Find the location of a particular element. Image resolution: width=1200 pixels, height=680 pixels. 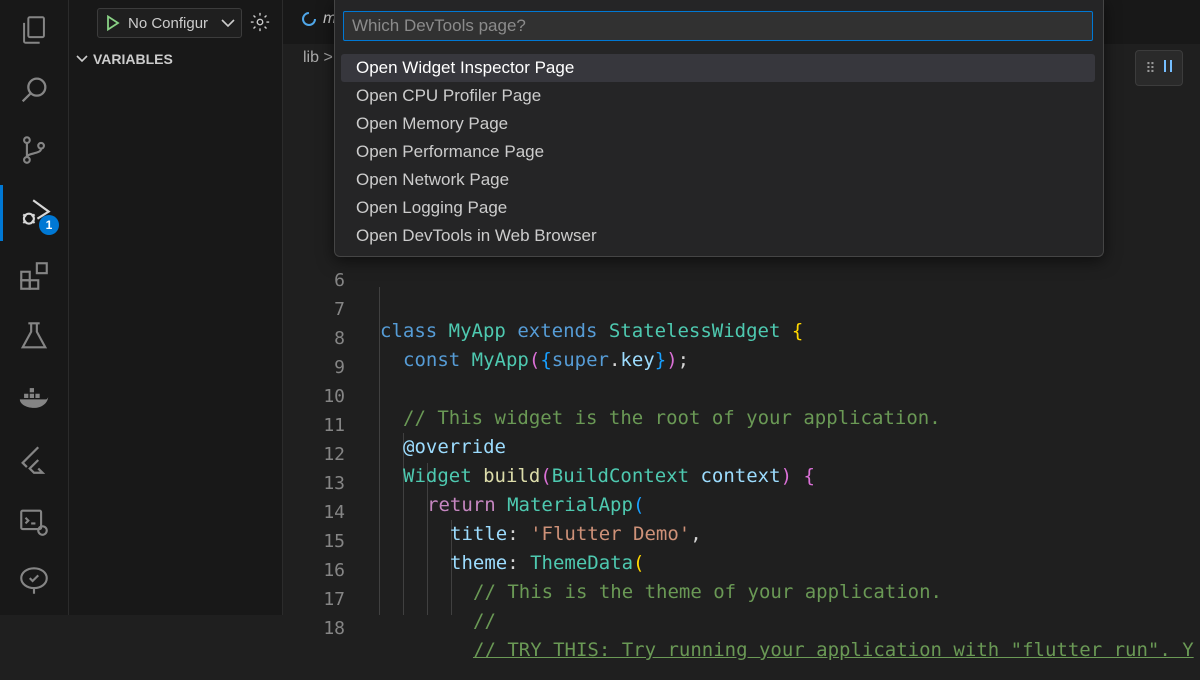

code-line: 7 class MyApp extends StatelessWidget { is located at coordinates (741, 307).